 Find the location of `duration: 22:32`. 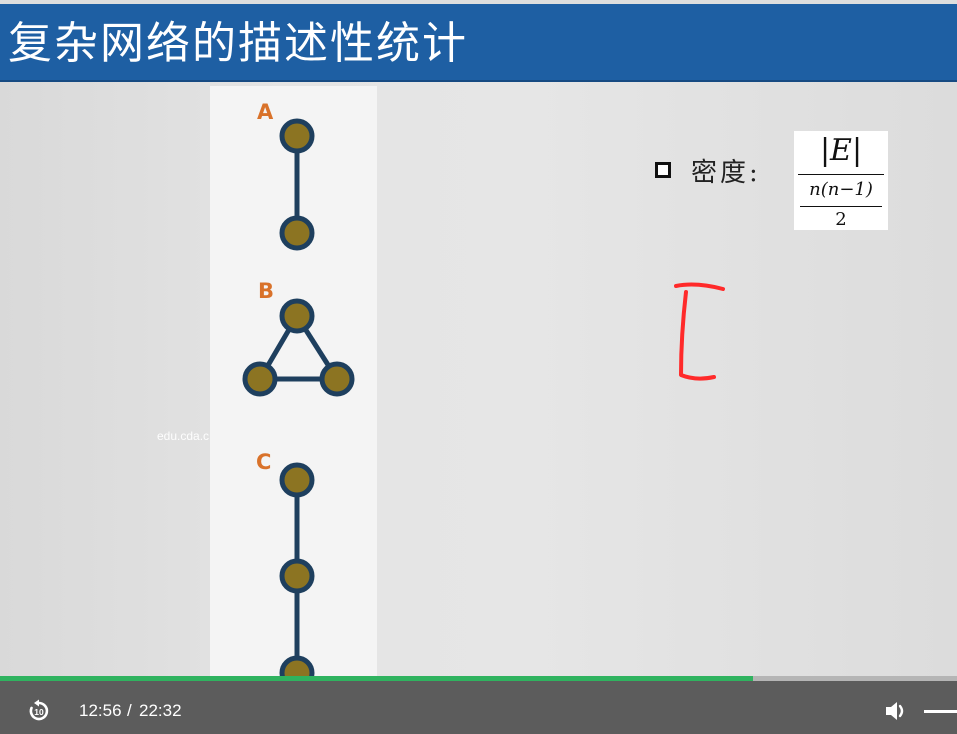

duration: 22:32 is located at coordinates (160, 710).